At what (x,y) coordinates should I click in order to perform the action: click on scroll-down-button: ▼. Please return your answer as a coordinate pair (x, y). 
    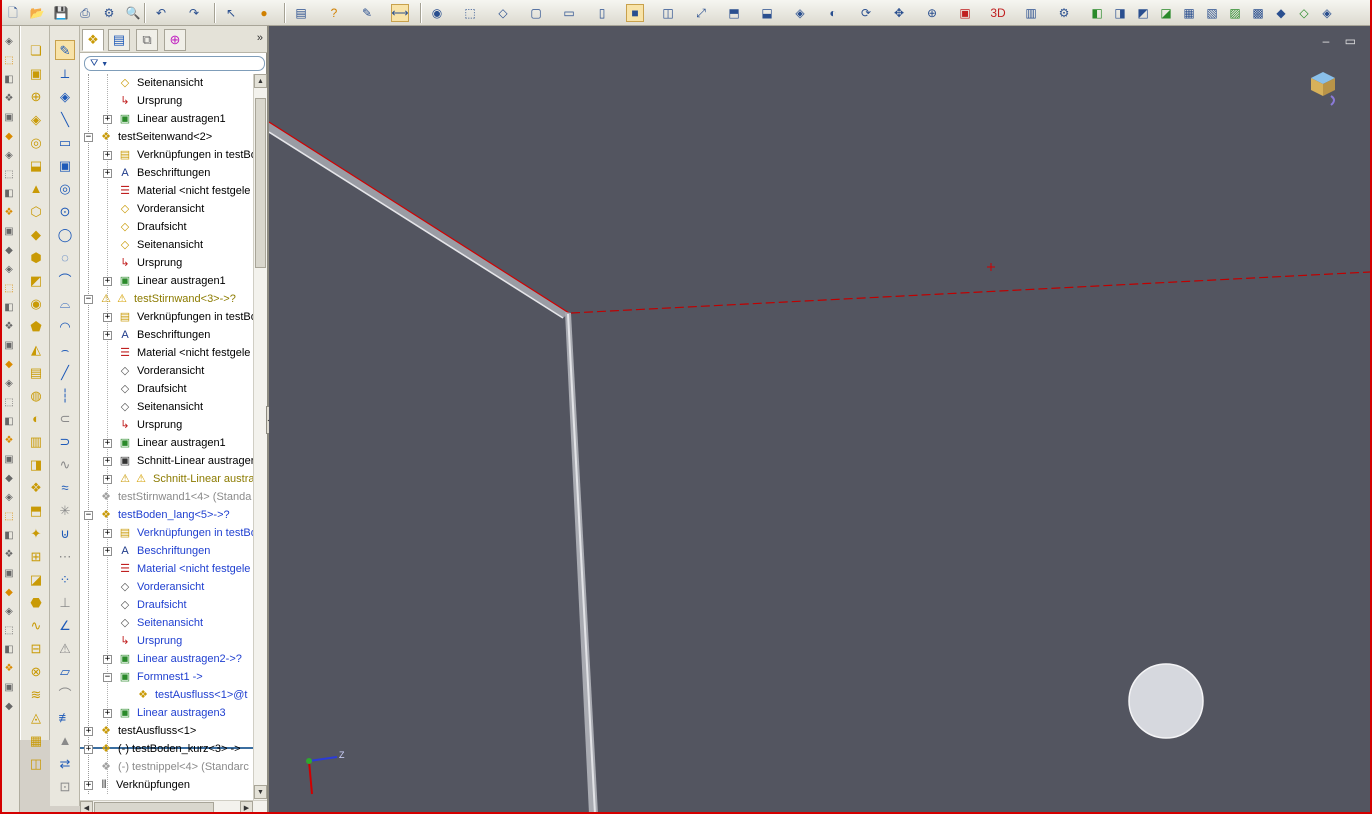
    Looking at the image, I should click on (260, 792).